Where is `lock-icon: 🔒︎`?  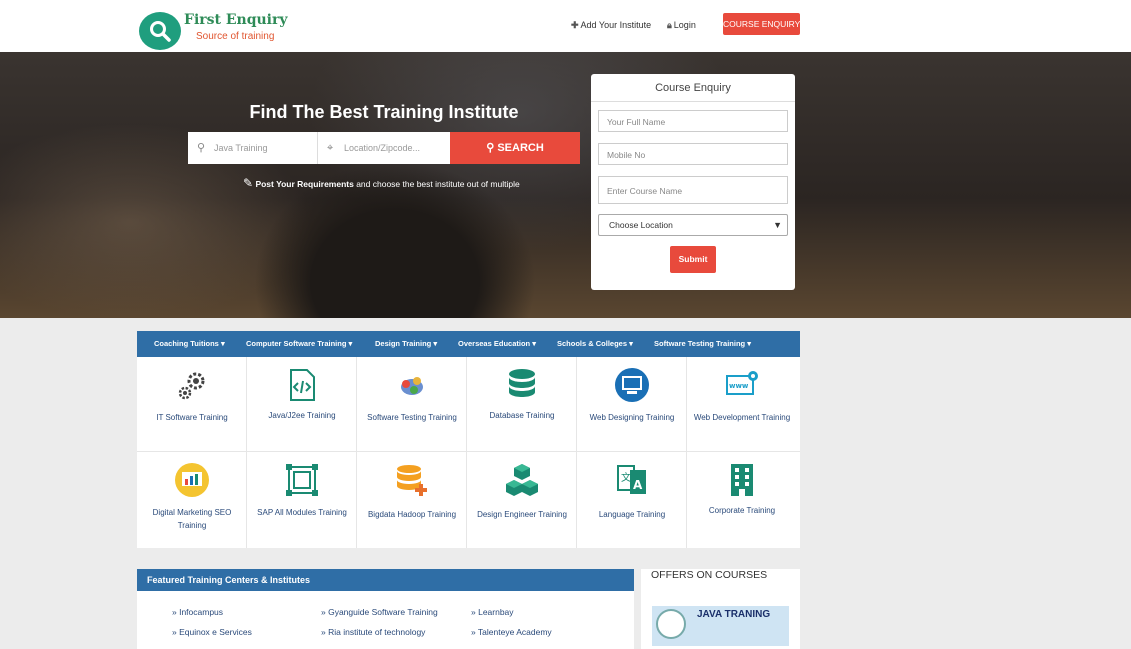
lock-icon: 🔒︎ is located at coordinates (669, 25).